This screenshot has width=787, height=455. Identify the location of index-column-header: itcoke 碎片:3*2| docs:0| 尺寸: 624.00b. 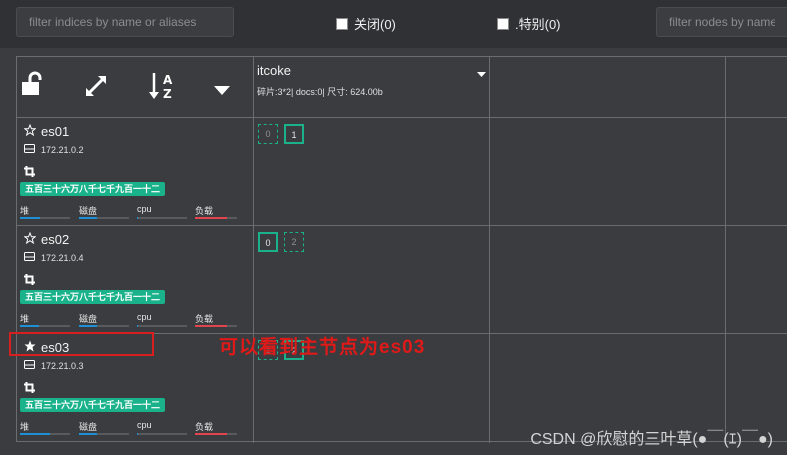
(372, 87).